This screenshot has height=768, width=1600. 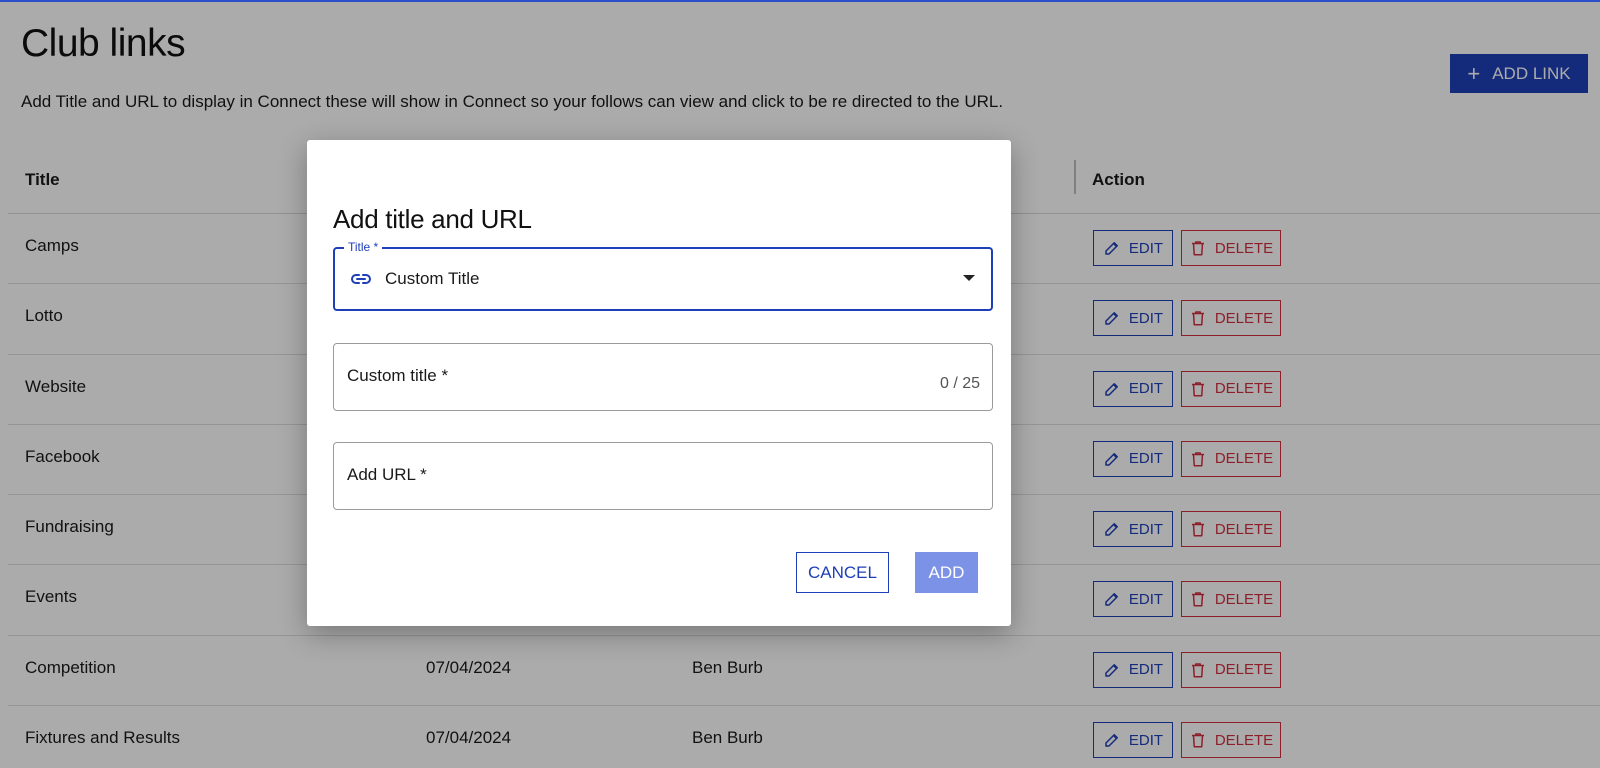 What do you see at coordinates (398, 375) in the screenshot?
I see `custom-title-placeholder: Custom title *` at bounding box center [398, 375].